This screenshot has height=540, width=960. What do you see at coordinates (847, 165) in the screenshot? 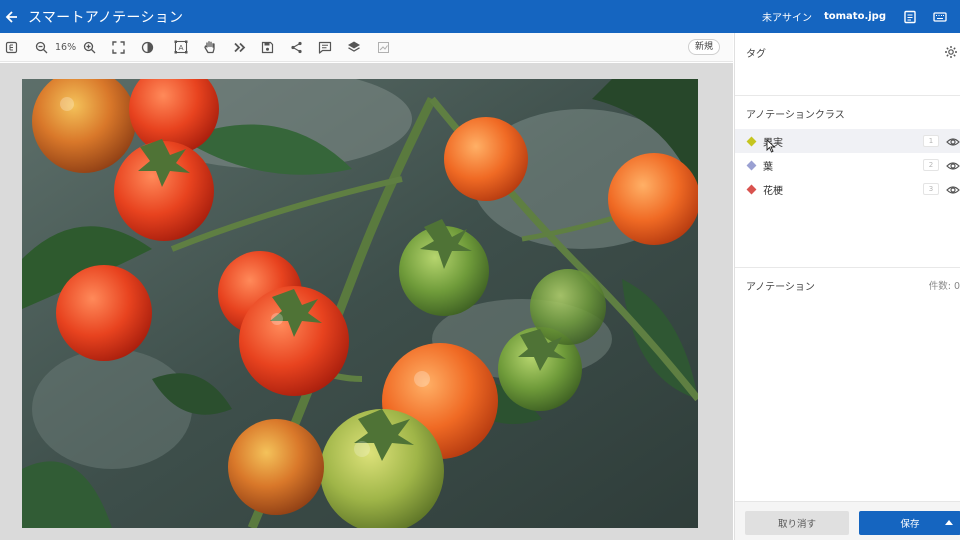
I see `class-row-leaf: 葉 2` at bounding box center [847, 165].